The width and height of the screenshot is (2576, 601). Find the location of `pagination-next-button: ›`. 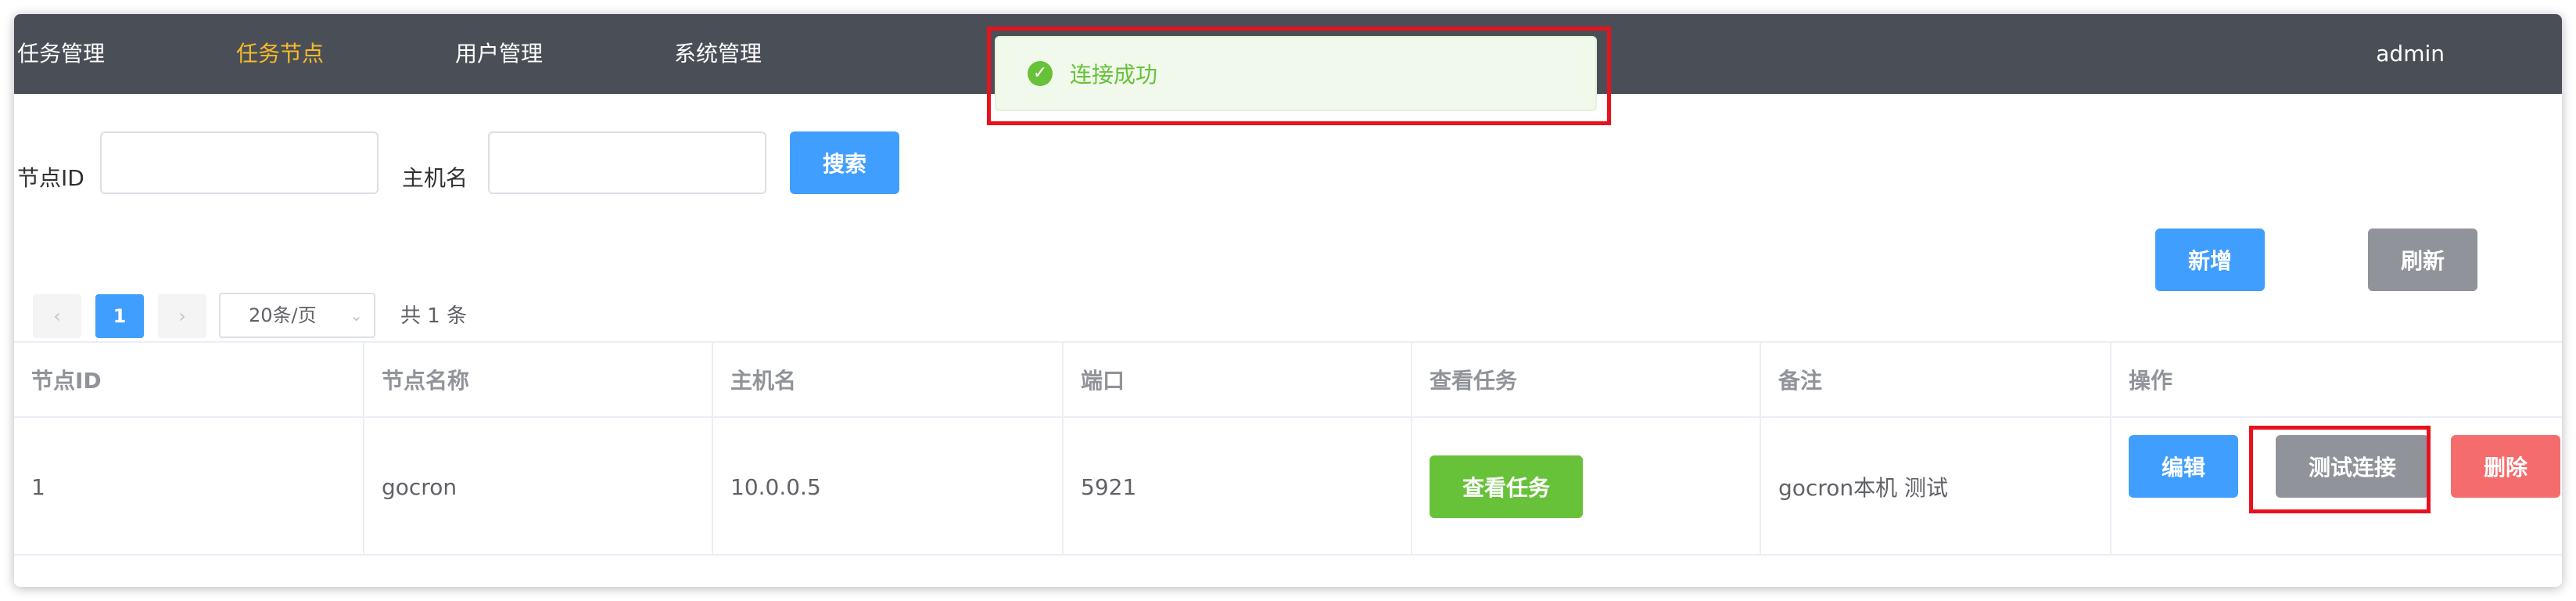

pagination-next-button: › is located at coordinates (182, 316).